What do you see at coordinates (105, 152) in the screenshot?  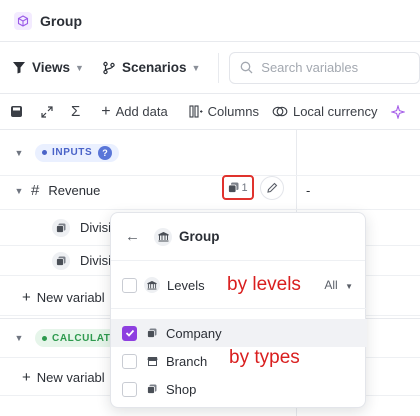 I see `help-icon: ?` at bounding box center [105, 152].